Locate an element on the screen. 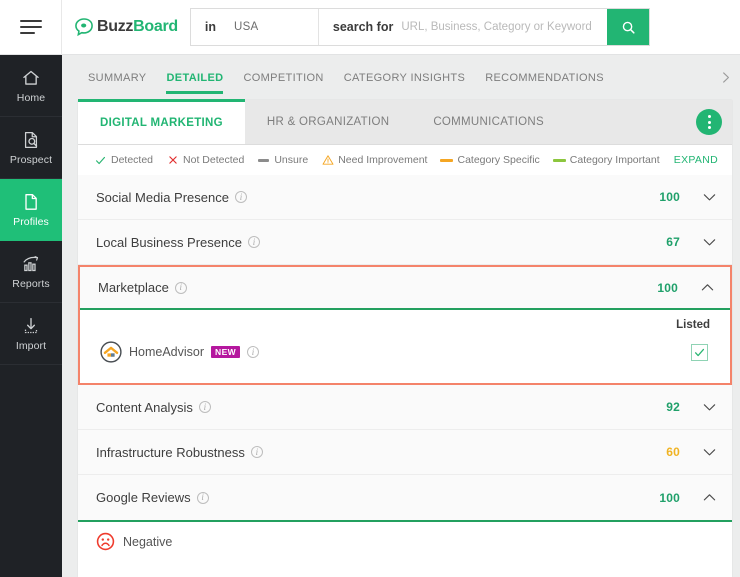 The image size is (740, 577). tab-detailed: DETAILED is located at coordinates (194, 77).